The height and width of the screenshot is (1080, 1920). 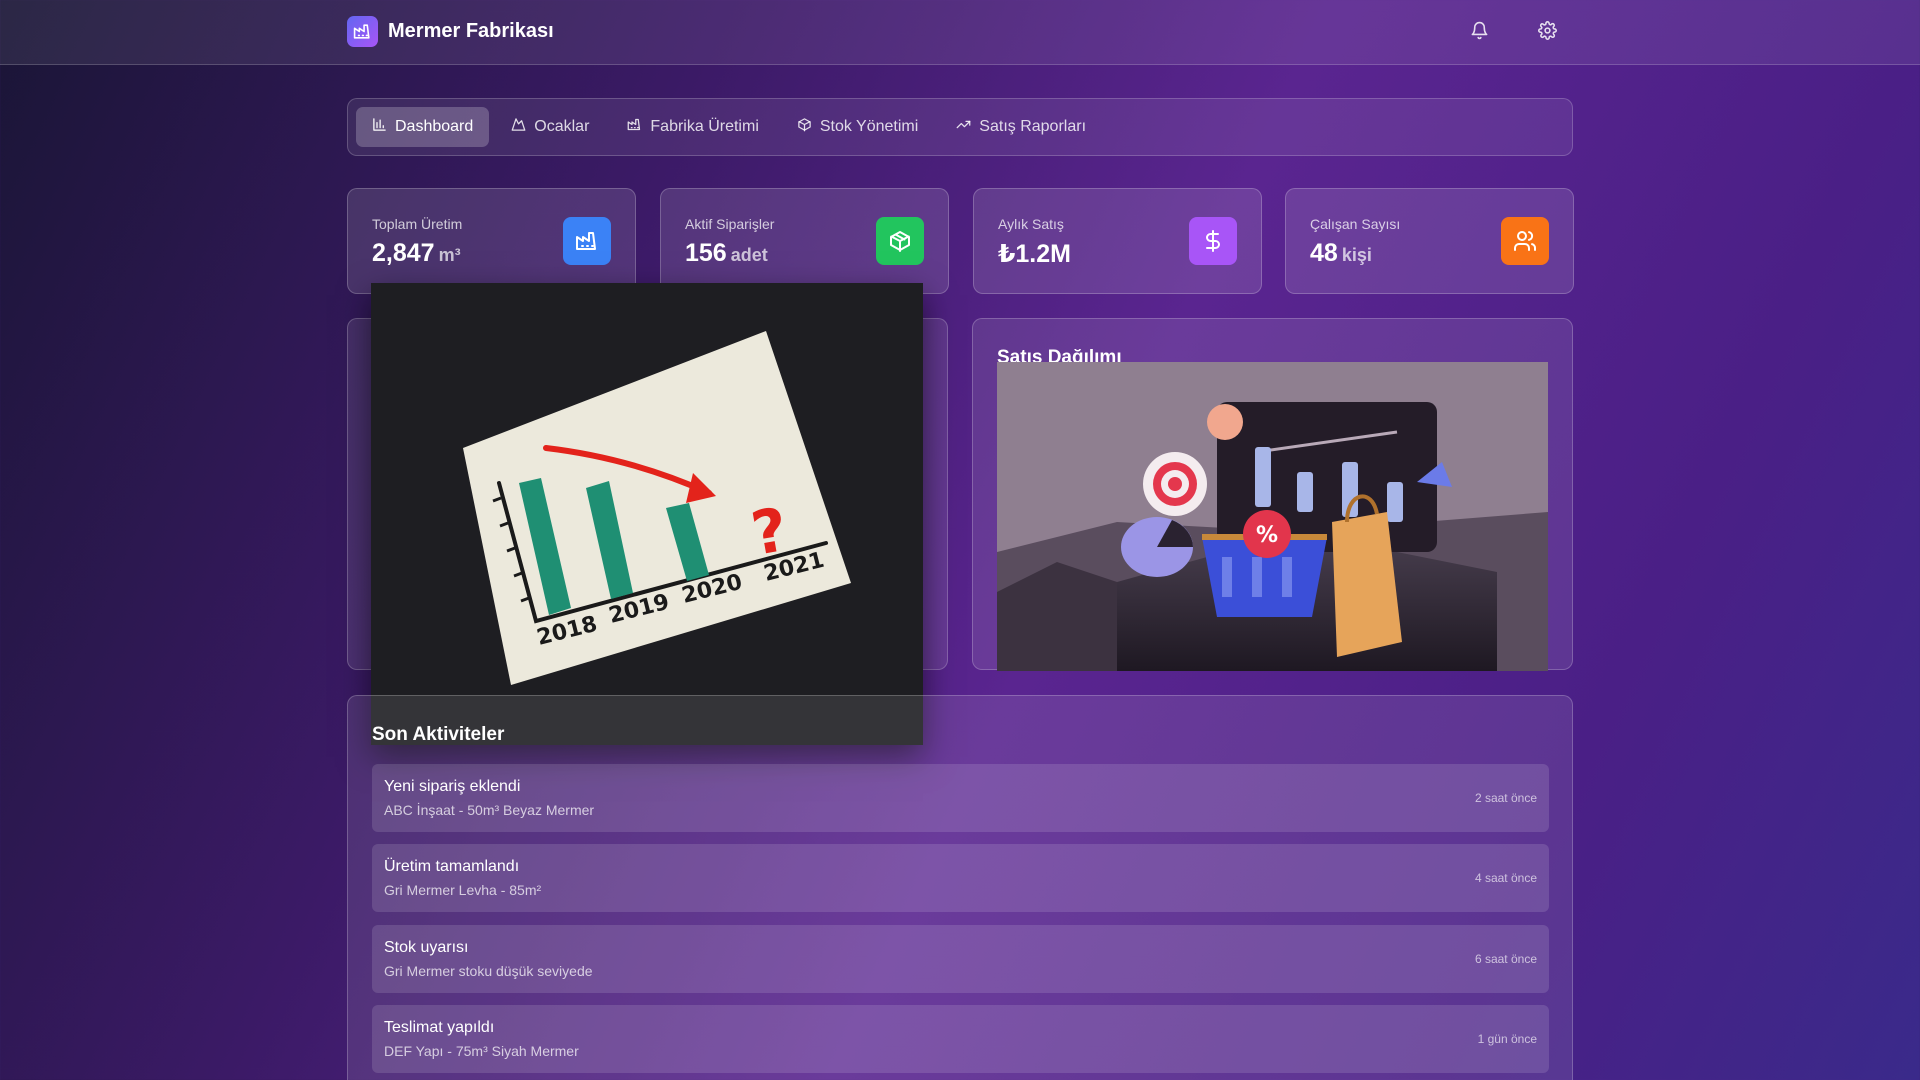 I want to click on stat-value: 48 kişi, so click(x=1341, y=253).